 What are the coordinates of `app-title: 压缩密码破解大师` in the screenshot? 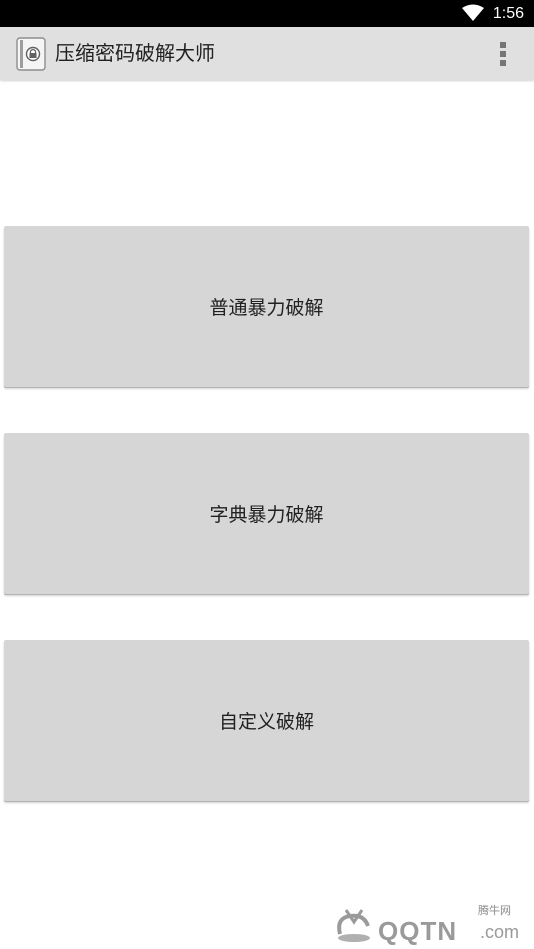 It's located at (135, 53).